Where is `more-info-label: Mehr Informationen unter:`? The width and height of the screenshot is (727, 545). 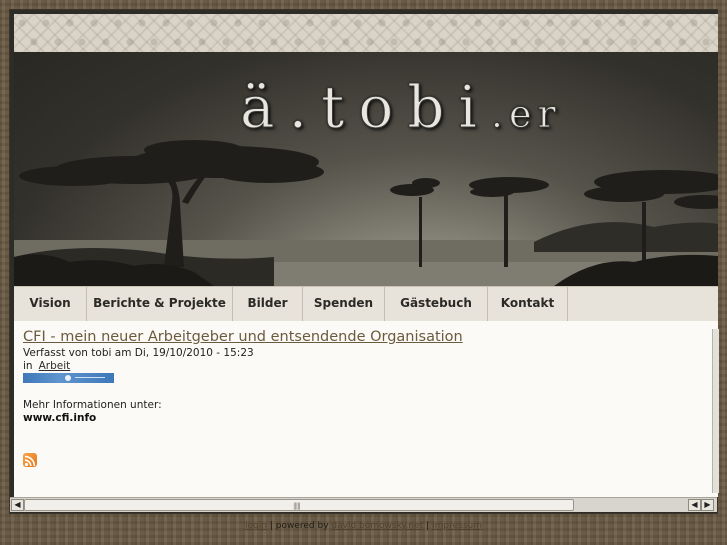 more-info-label: Mehr Informationen unter: is located at coordinates (92, 405).